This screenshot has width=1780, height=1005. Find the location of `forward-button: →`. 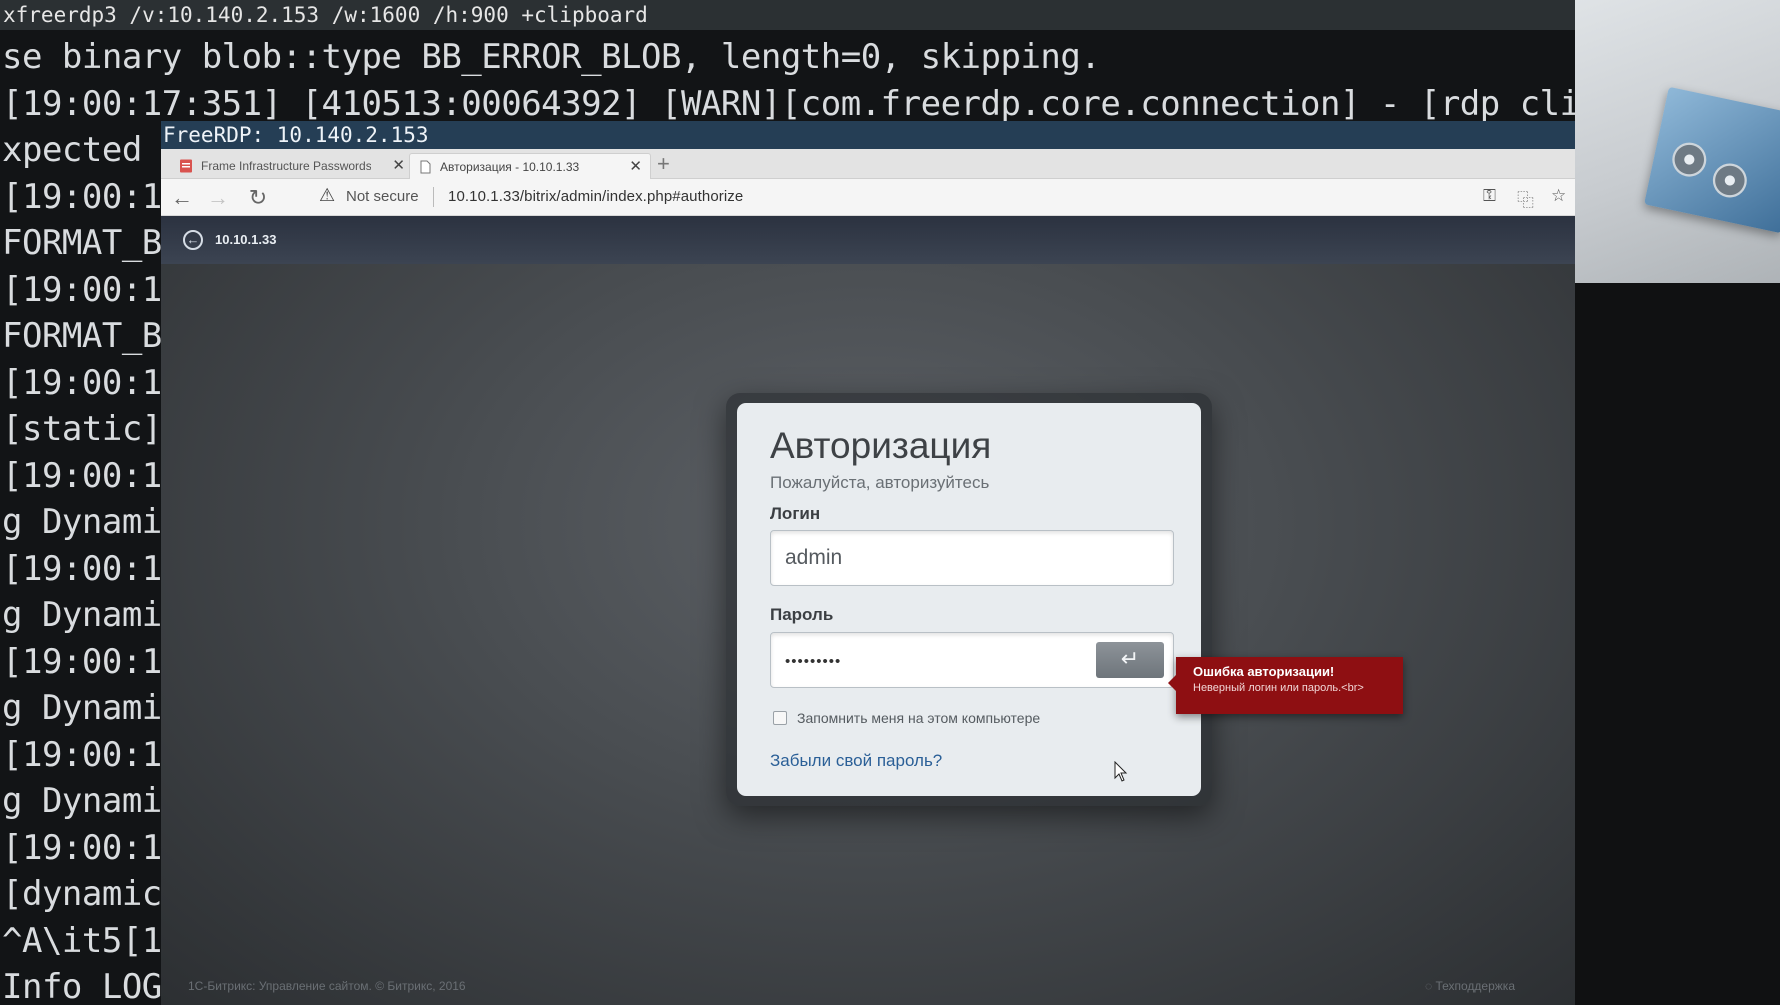

forward-button: → is located at coordinates (218, 198).